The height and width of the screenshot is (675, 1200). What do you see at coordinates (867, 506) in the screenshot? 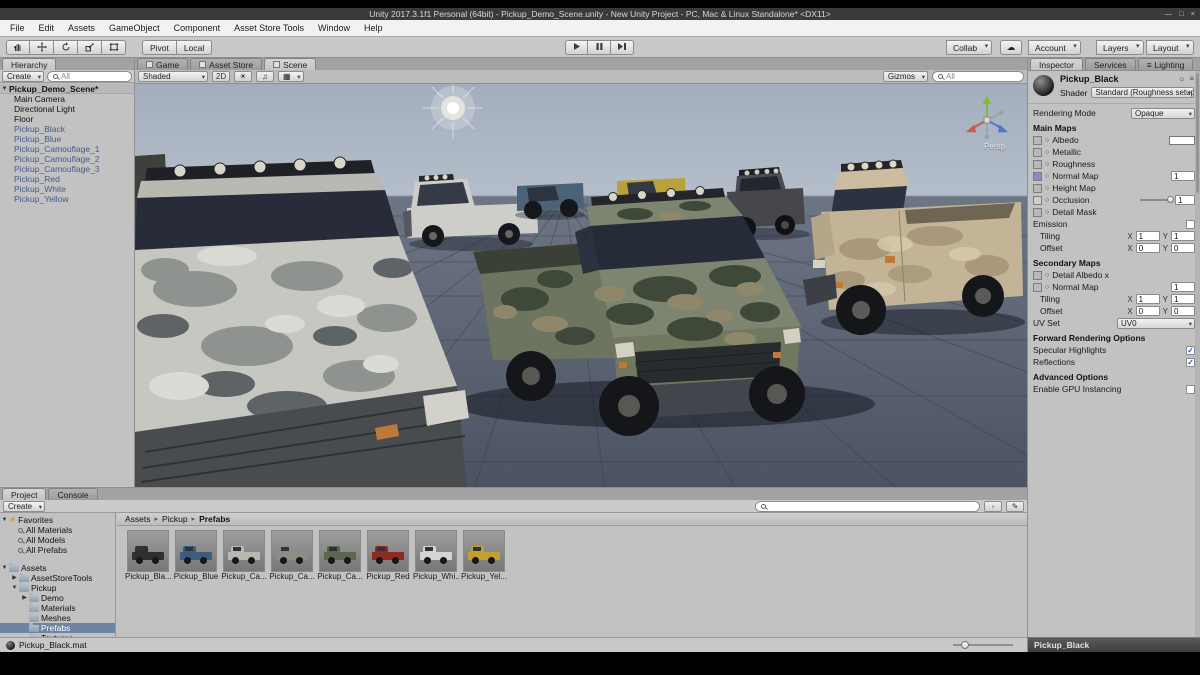
I see `project-search-input` at bounding box center [867, 506].